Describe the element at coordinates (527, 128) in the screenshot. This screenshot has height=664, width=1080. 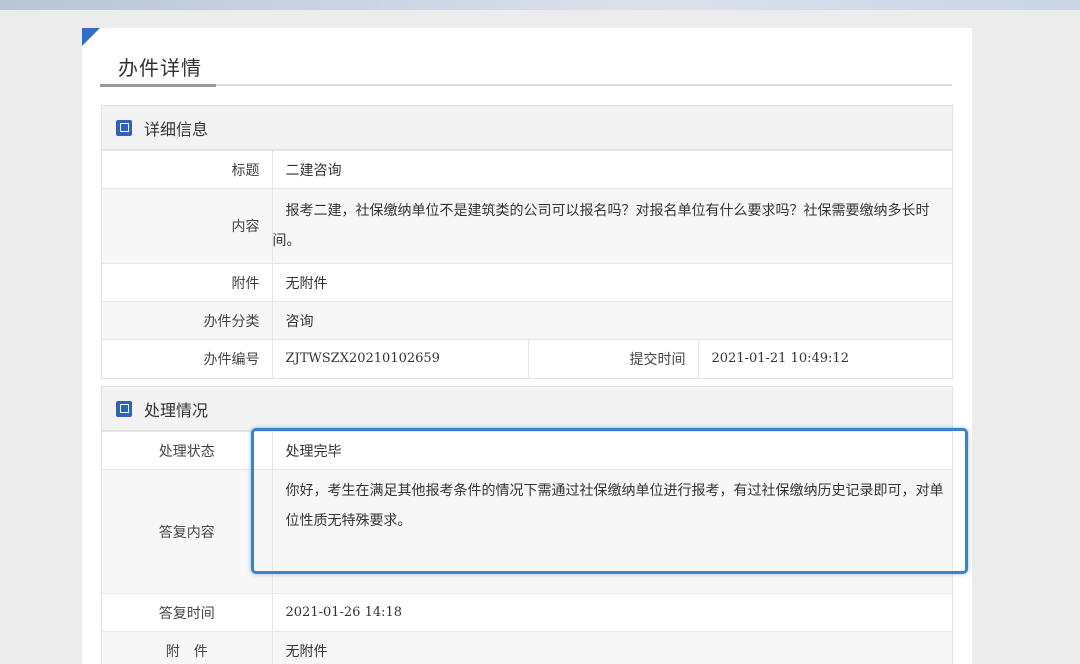
I see `detail-info-header: 详细信息` at that location.